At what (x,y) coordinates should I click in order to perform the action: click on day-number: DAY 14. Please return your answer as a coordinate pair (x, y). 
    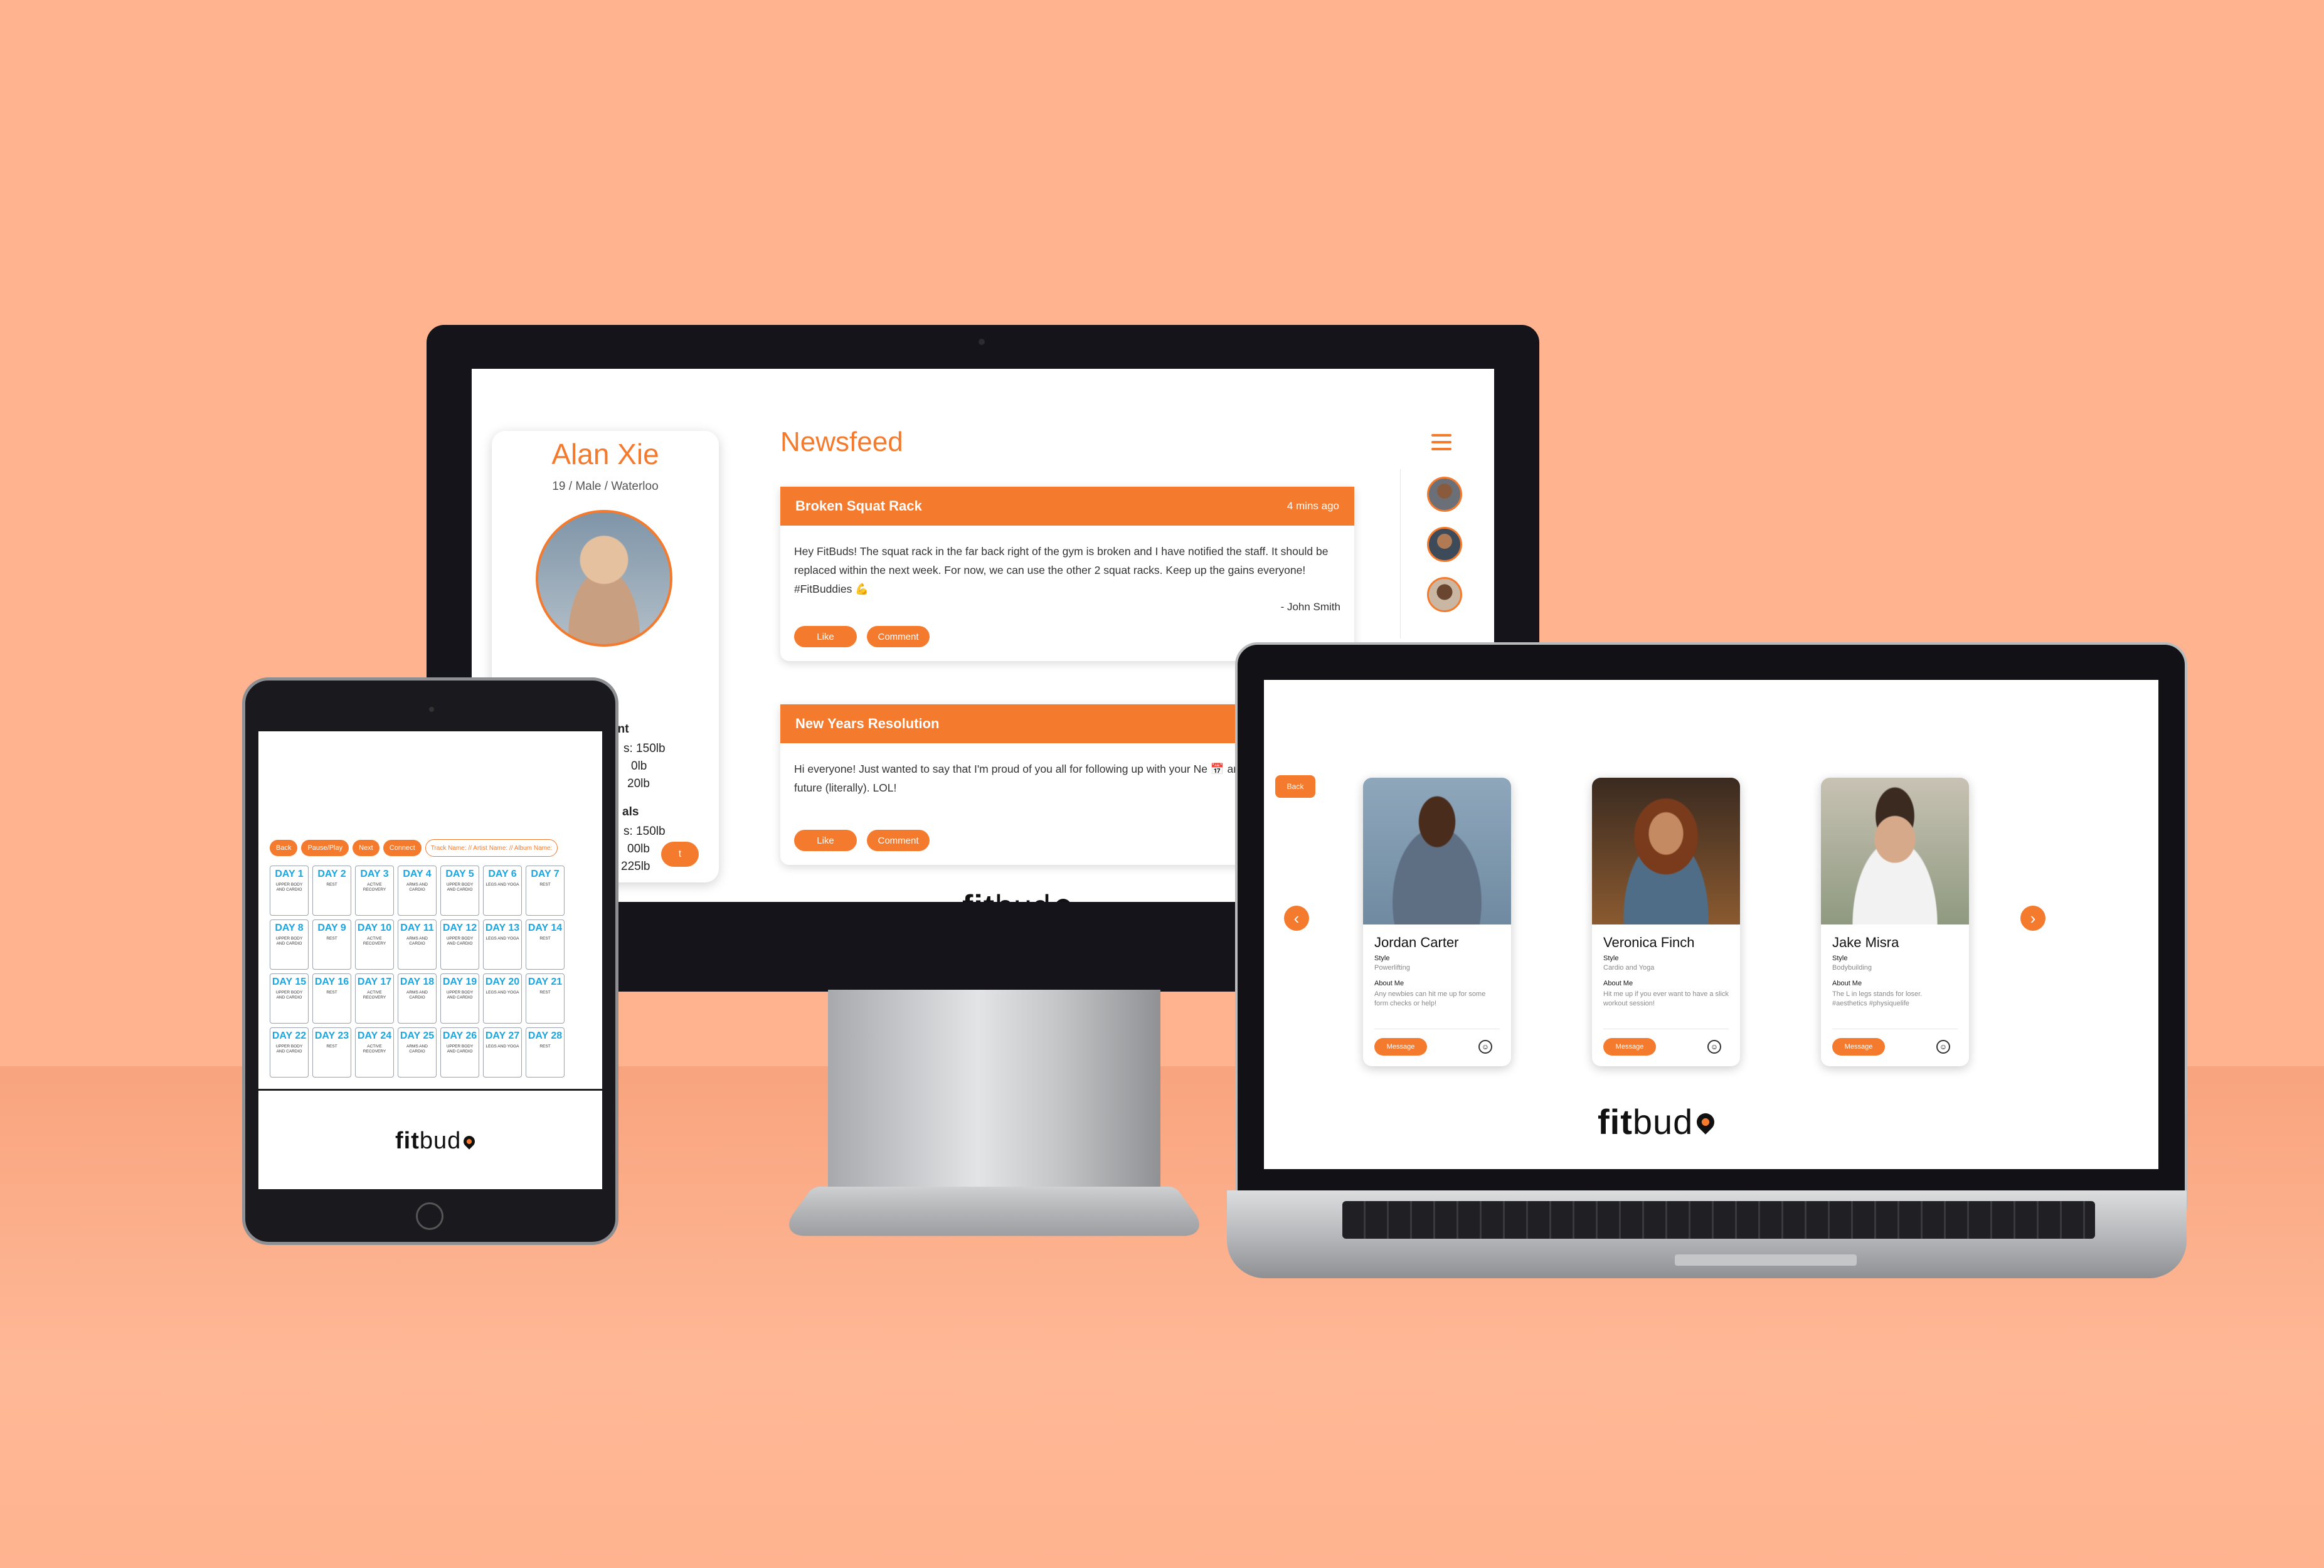
    Looking at the image, I should click on (545, 928).